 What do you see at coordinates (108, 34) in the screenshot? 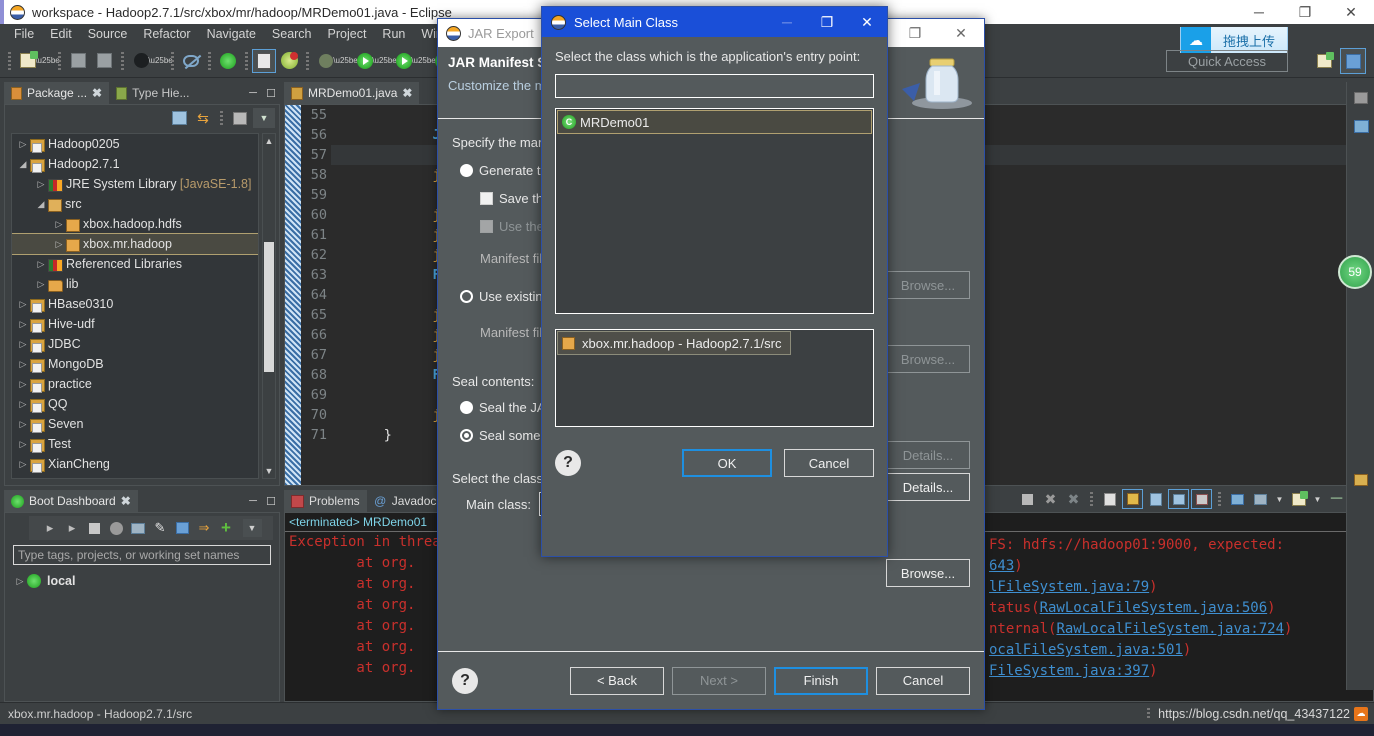
I see `menu-item-source: Source` at bounding box center [108, 34].